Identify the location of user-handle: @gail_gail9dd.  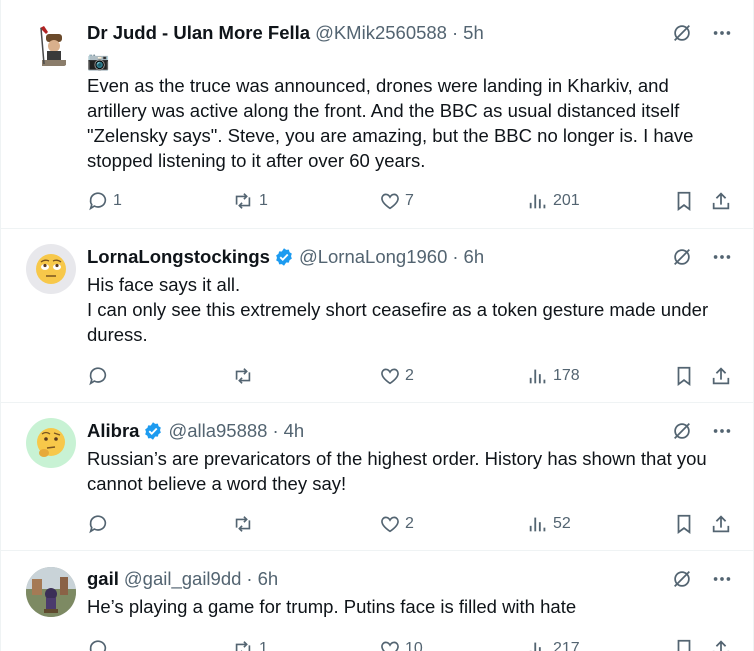
(183, 579).